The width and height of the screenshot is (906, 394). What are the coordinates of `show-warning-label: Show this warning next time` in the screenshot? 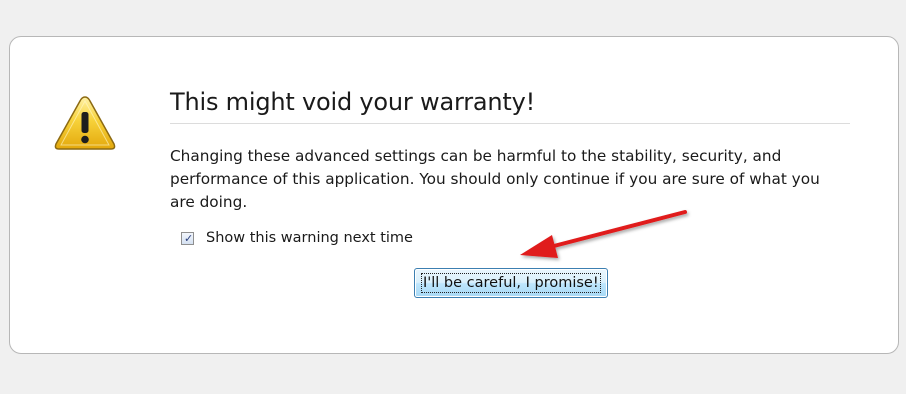 It's located at (309, 238).